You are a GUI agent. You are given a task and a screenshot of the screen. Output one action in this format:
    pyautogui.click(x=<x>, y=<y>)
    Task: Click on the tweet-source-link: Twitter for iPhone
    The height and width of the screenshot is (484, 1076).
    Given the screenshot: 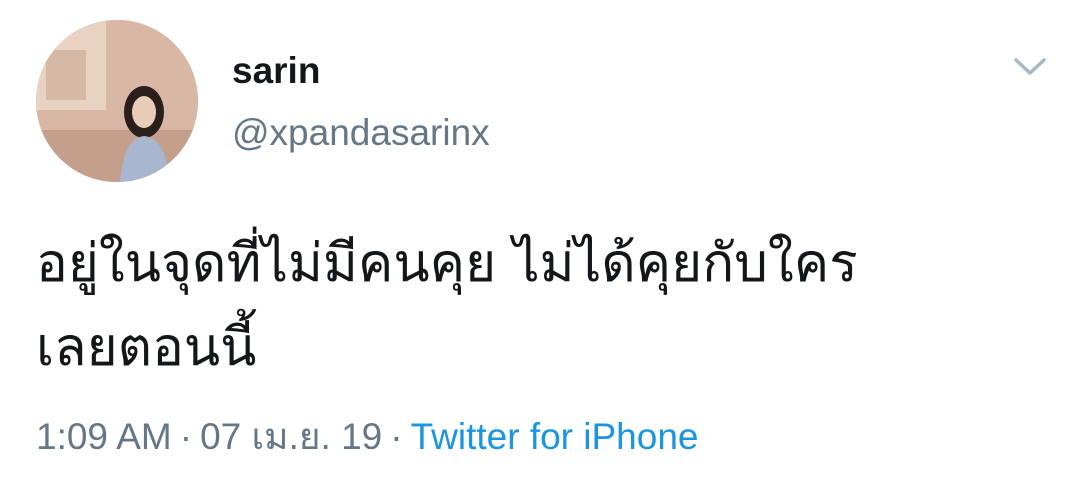 What is the action you would take?
    pyautogui.click(x=555, y=436)
    